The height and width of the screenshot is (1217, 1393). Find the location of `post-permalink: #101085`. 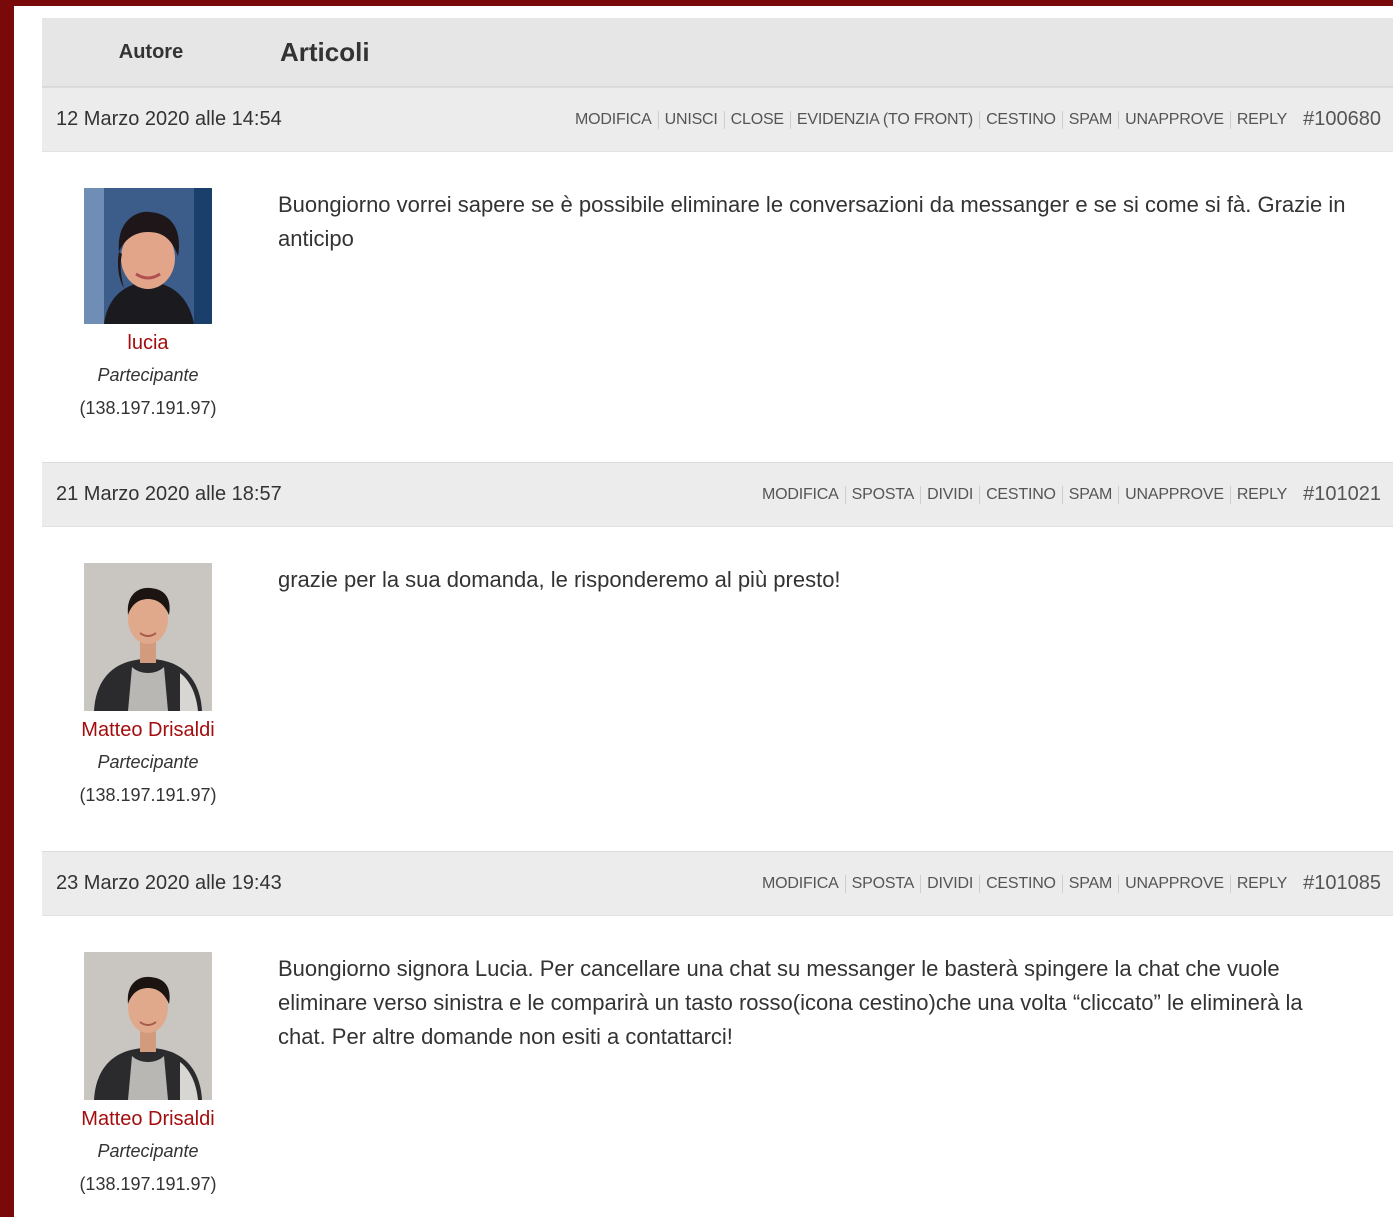

post-permalink: #101085 is located at coordinates (1342, 883).